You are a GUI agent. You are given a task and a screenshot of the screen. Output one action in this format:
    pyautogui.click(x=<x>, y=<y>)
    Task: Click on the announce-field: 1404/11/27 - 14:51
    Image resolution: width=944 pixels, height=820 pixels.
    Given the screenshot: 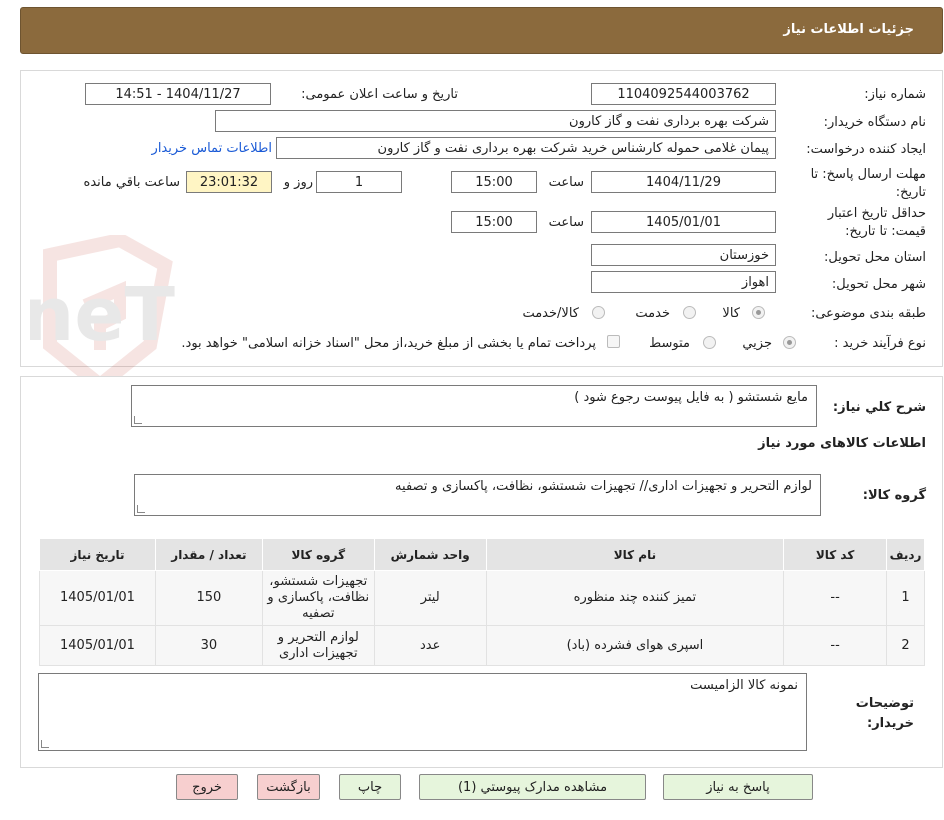 What is the action you would take?
    pyautogui.click(x=178, y=94)
    